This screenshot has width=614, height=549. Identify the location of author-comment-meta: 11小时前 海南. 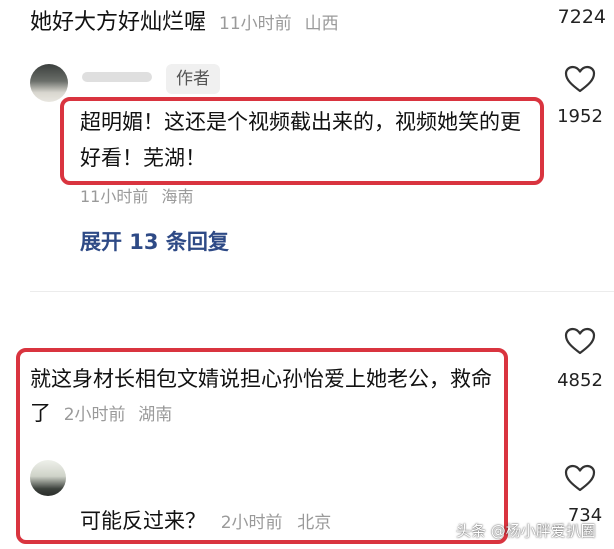
(136, 195).